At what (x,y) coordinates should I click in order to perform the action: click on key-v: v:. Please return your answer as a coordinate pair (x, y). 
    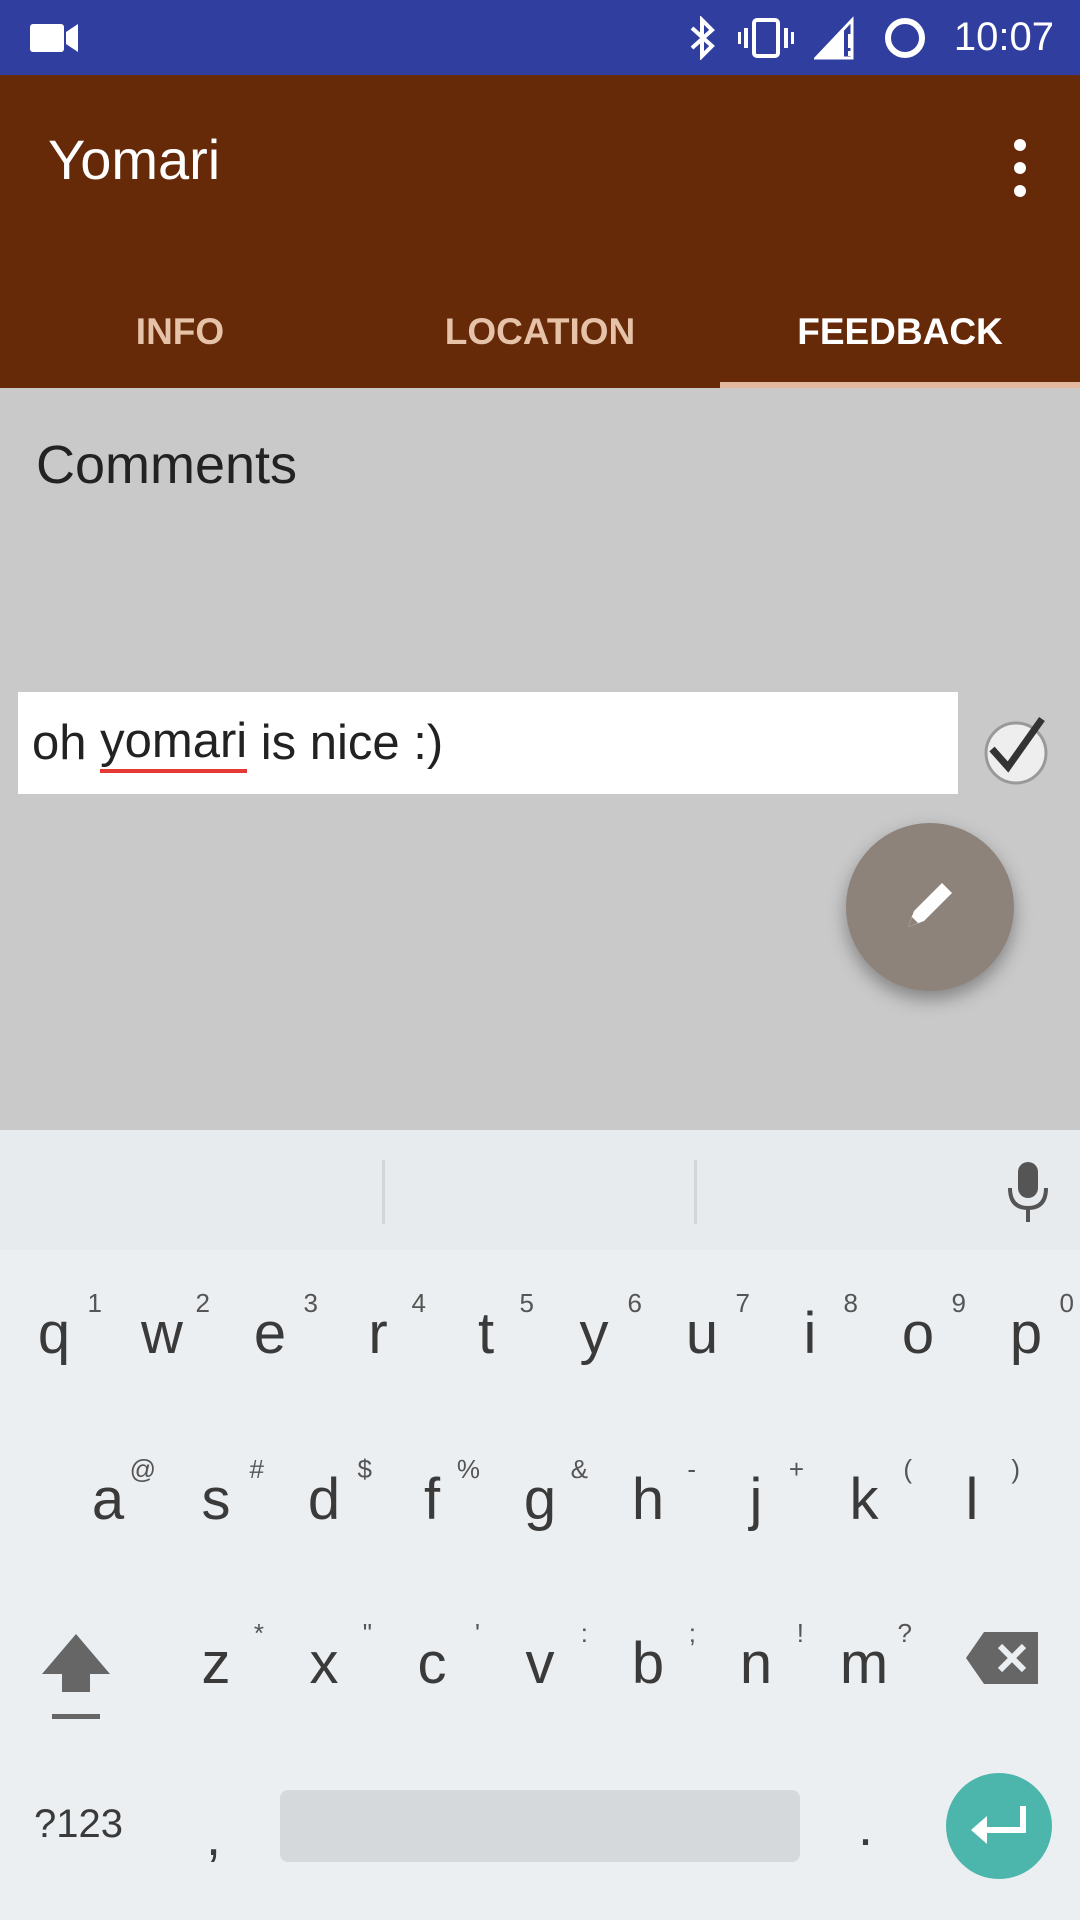
    Looking at the image, I should click on (549, 1657).